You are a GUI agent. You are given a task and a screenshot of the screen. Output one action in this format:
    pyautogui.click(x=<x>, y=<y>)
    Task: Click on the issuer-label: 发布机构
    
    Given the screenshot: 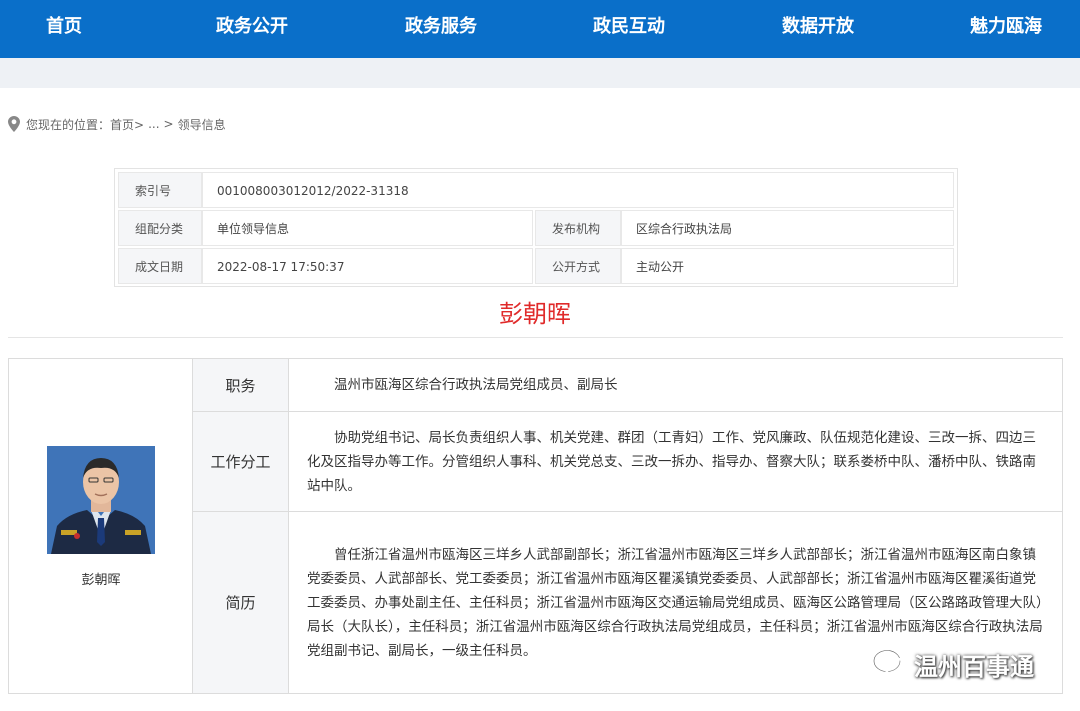 What is the action you would take?
    pyautogui.click(x=578, y=228)
    